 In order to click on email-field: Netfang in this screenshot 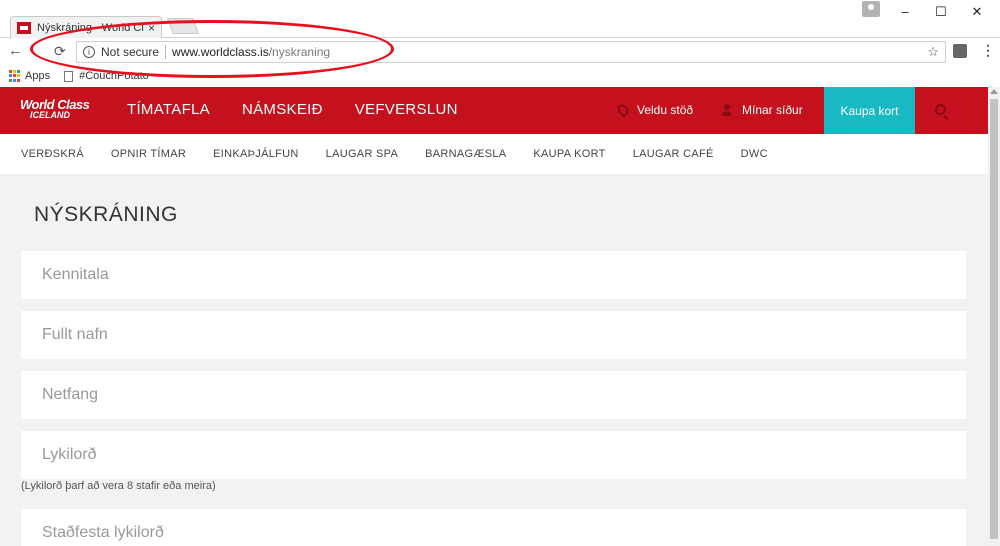, I will do `click(493, 395)`.